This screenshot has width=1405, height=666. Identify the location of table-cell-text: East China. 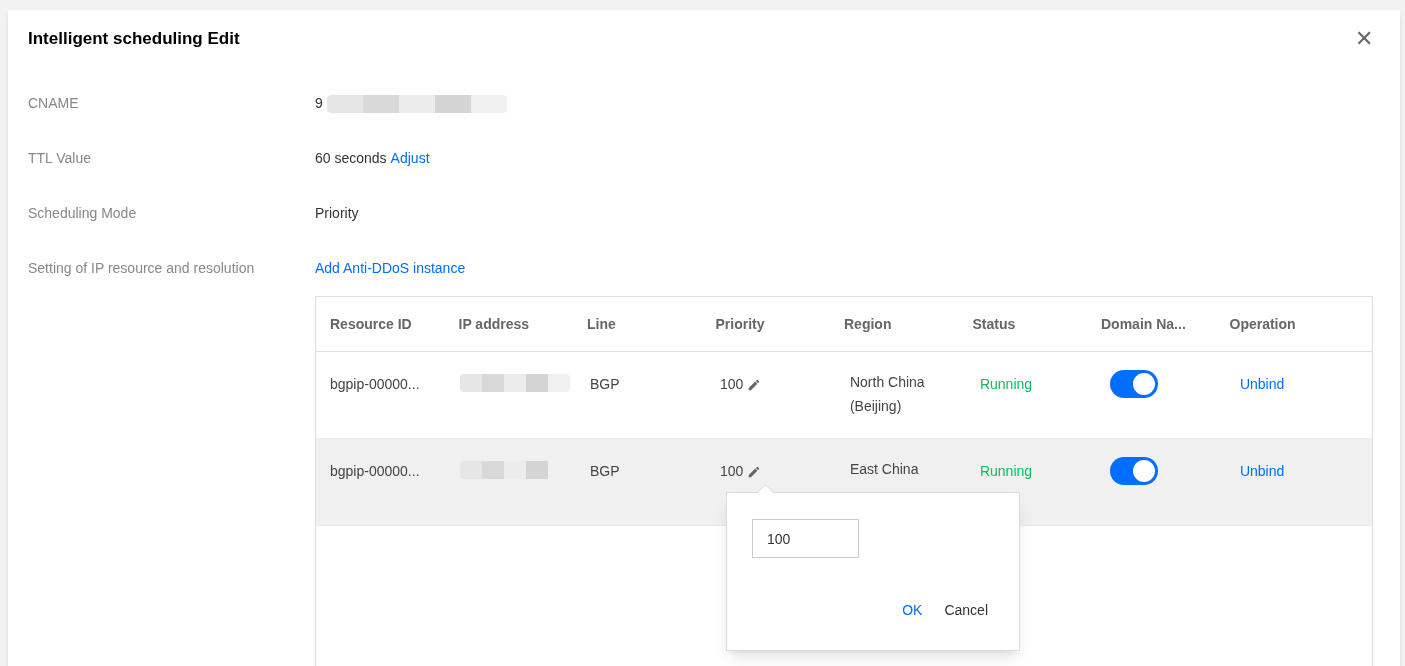
(884, 469).